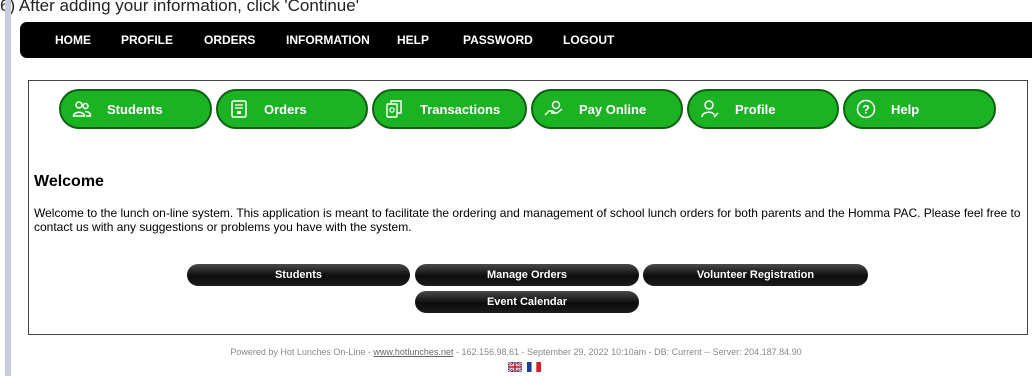 This screenshot has height=376, width=1032. Describe the element at coordinates (460, 109) in the screenshot. I see `tile-transactions-label: Transactions` at that location.